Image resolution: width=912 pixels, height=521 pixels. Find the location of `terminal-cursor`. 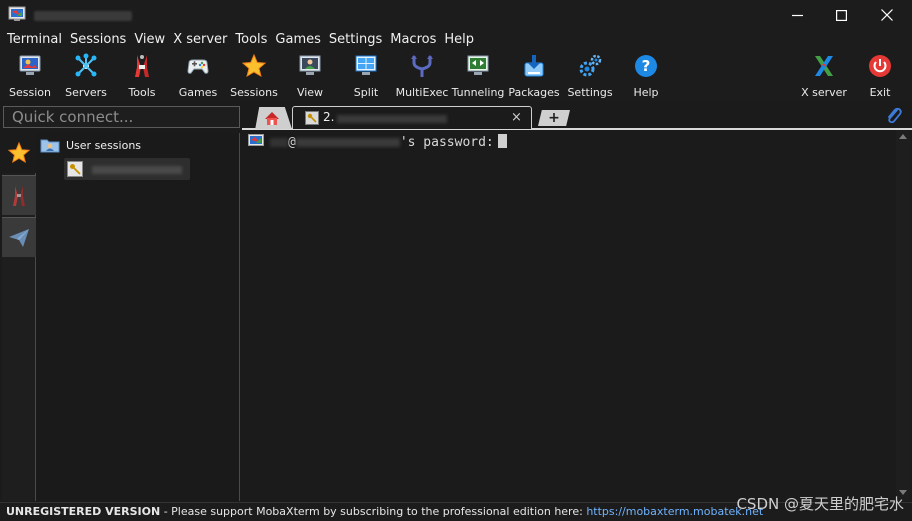

terminal-cursor is located at coordinates (502, 141).